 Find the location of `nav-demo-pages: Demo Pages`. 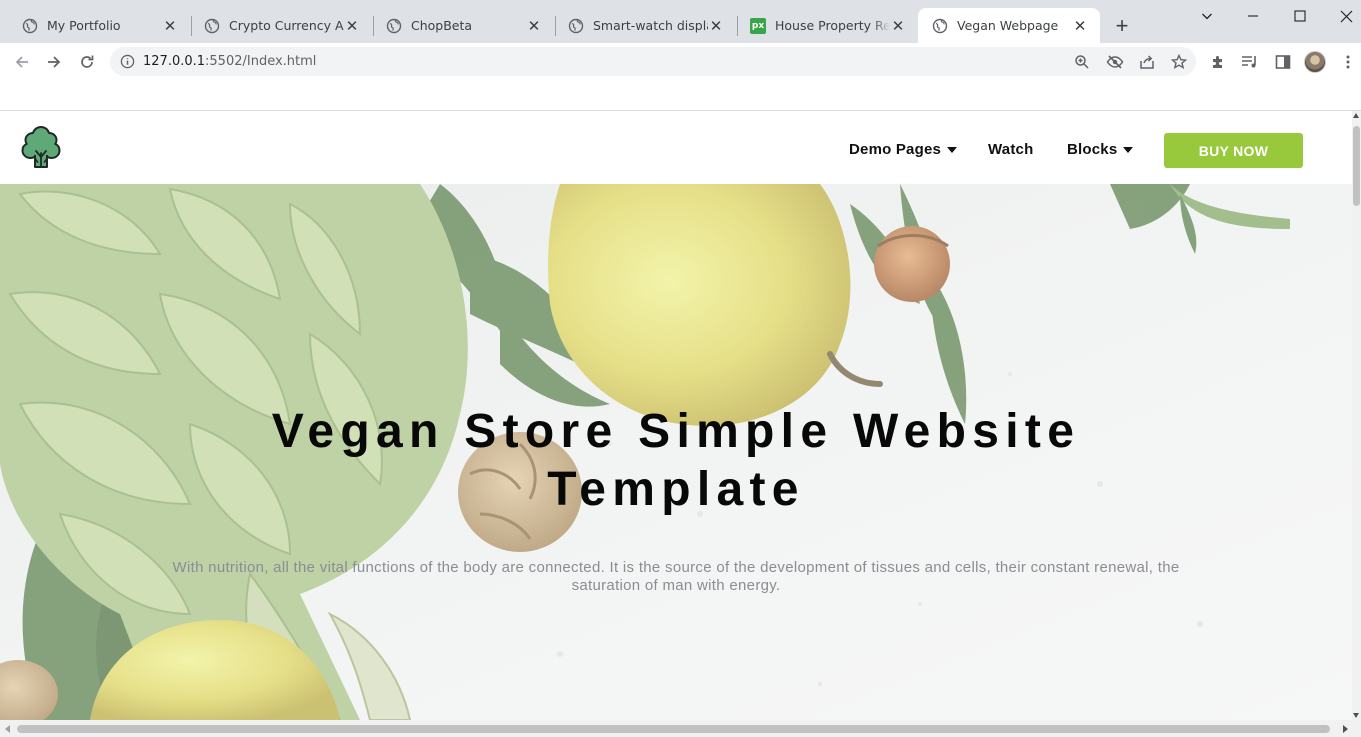

nav-demo-pages: Demo Pages is located at coordinates (903, 149).